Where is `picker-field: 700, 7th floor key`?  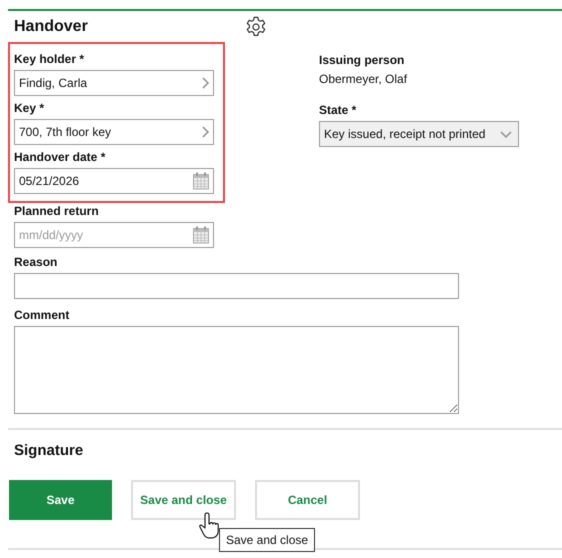 picker-field: 700, 7th floor key is located at coordinates (114, 132).